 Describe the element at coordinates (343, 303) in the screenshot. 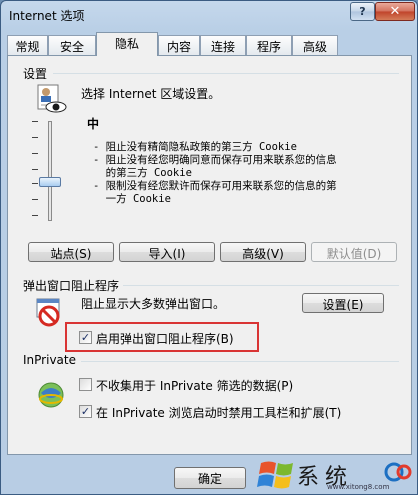

I see `popup-settings-button: 设置(E)` at that location.